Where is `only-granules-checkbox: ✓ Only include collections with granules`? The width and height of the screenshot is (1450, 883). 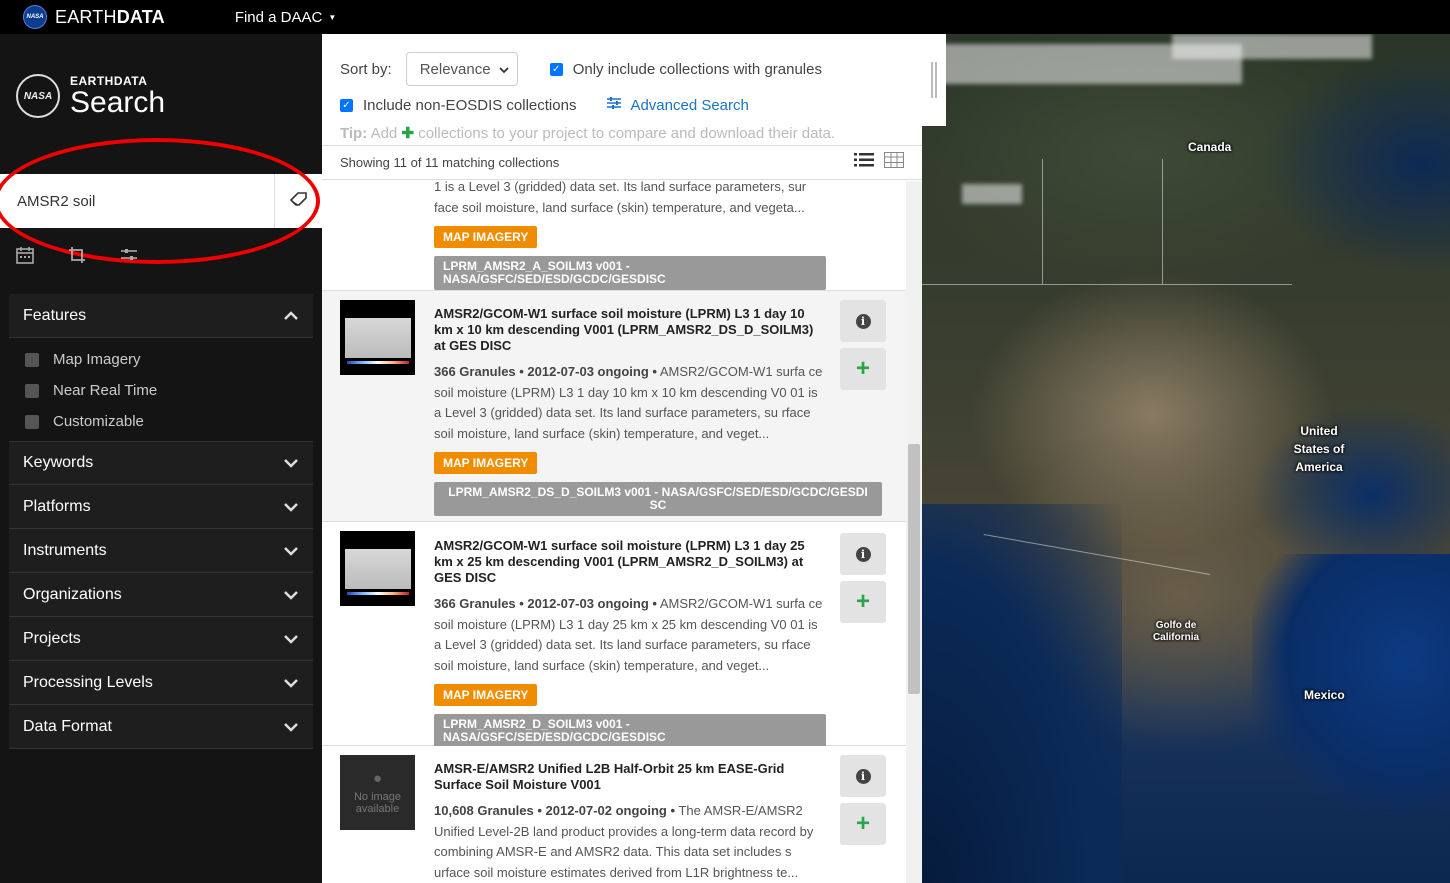 only-granules-checkbox: ✓ Only include collections with granules is located at coordinates (685, 69).